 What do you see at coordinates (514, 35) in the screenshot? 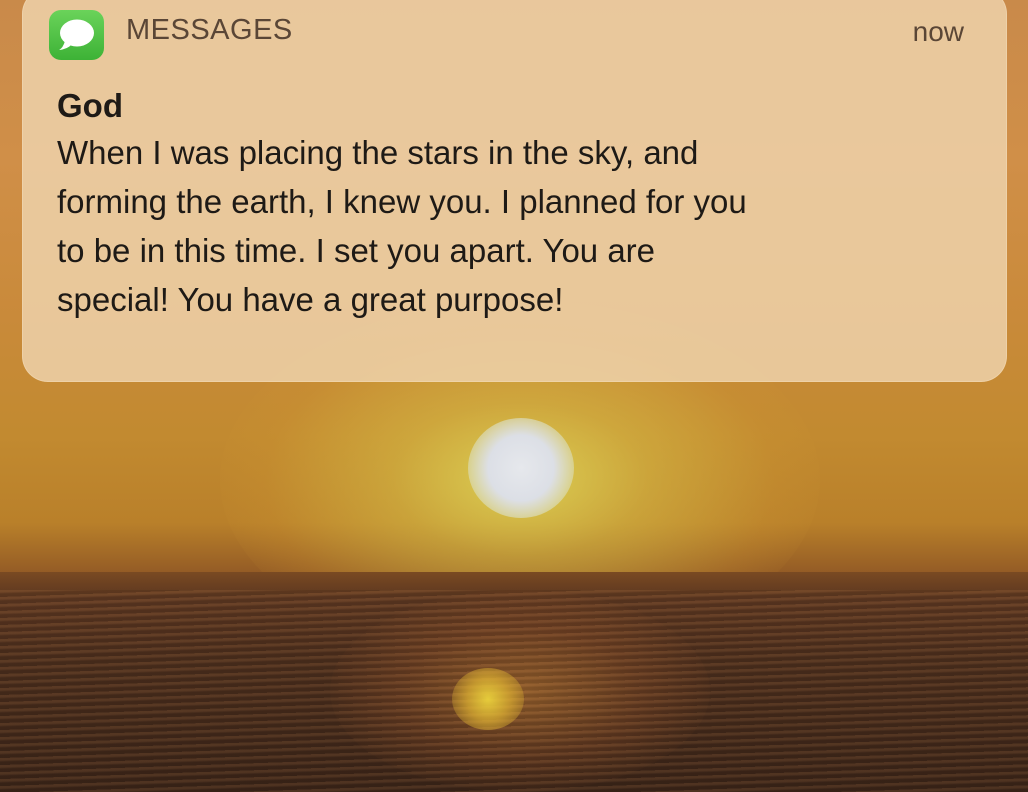
I see `notification-header: MESSAGES now` at bounding box center [514, 35].